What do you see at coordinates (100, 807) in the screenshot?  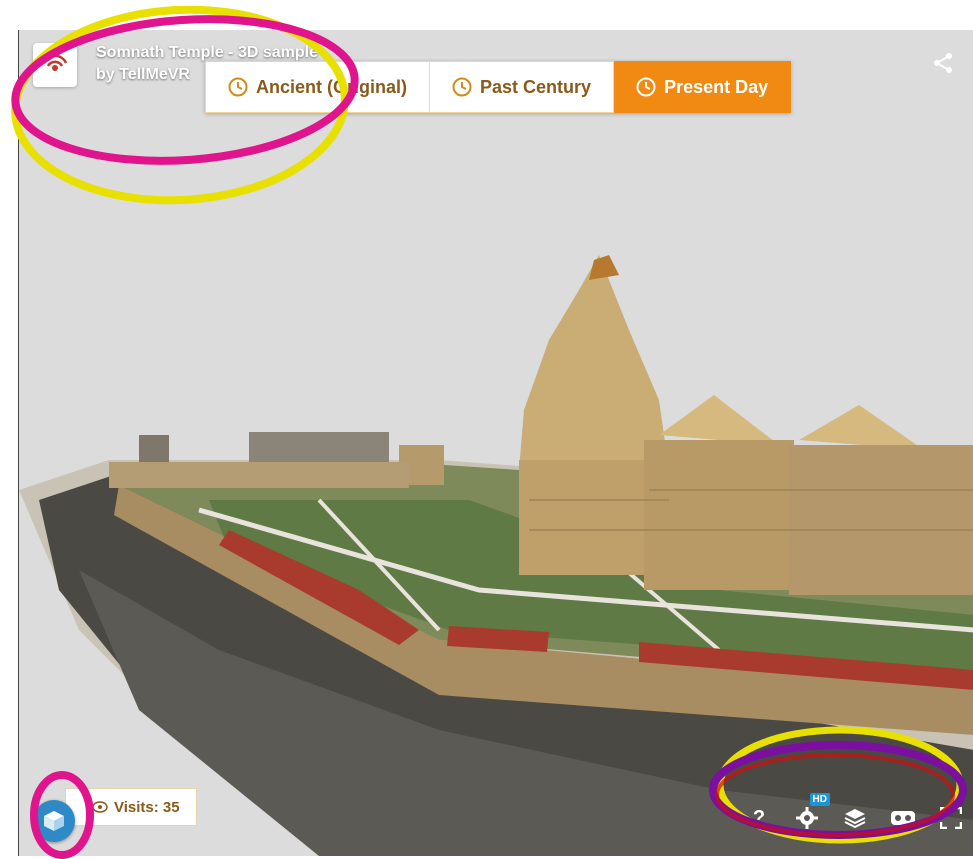 I see `eye-icon` at bounding box center [100, 807].